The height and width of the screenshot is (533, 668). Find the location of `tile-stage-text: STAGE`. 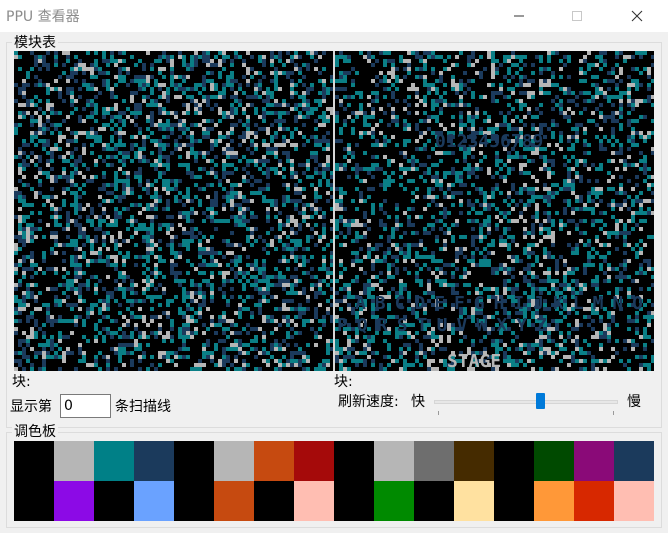

tile-stage-text: STAGE is located at coordinates (474, 361).